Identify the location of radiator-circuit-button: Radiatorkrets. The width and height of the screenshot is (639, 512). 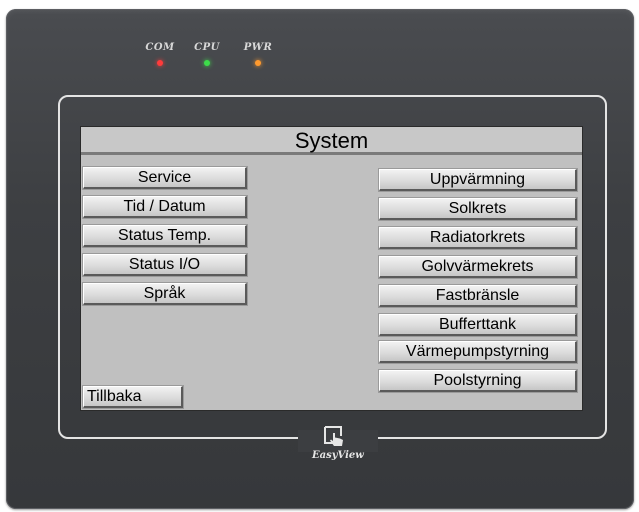
(478, 238).